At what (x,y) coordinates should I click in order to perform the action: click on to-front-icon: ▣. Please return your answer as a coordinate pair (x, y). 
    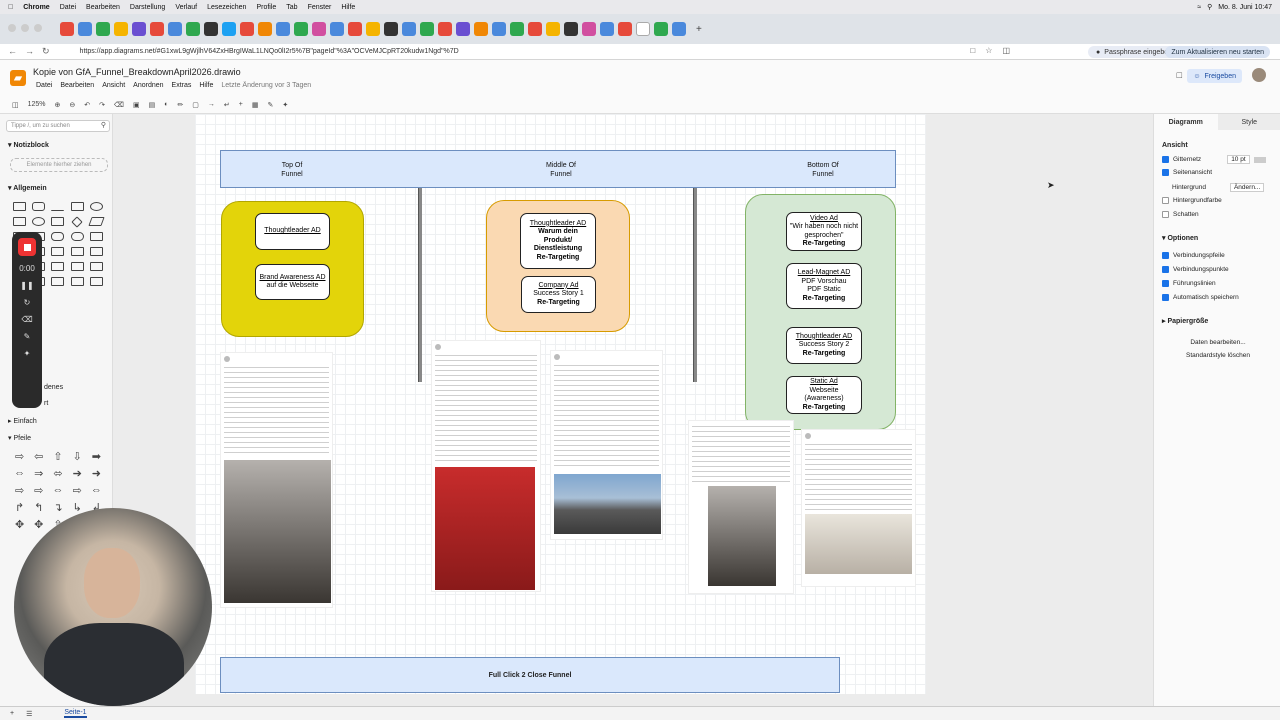
    Looking at the image, I should click on (136, 105).